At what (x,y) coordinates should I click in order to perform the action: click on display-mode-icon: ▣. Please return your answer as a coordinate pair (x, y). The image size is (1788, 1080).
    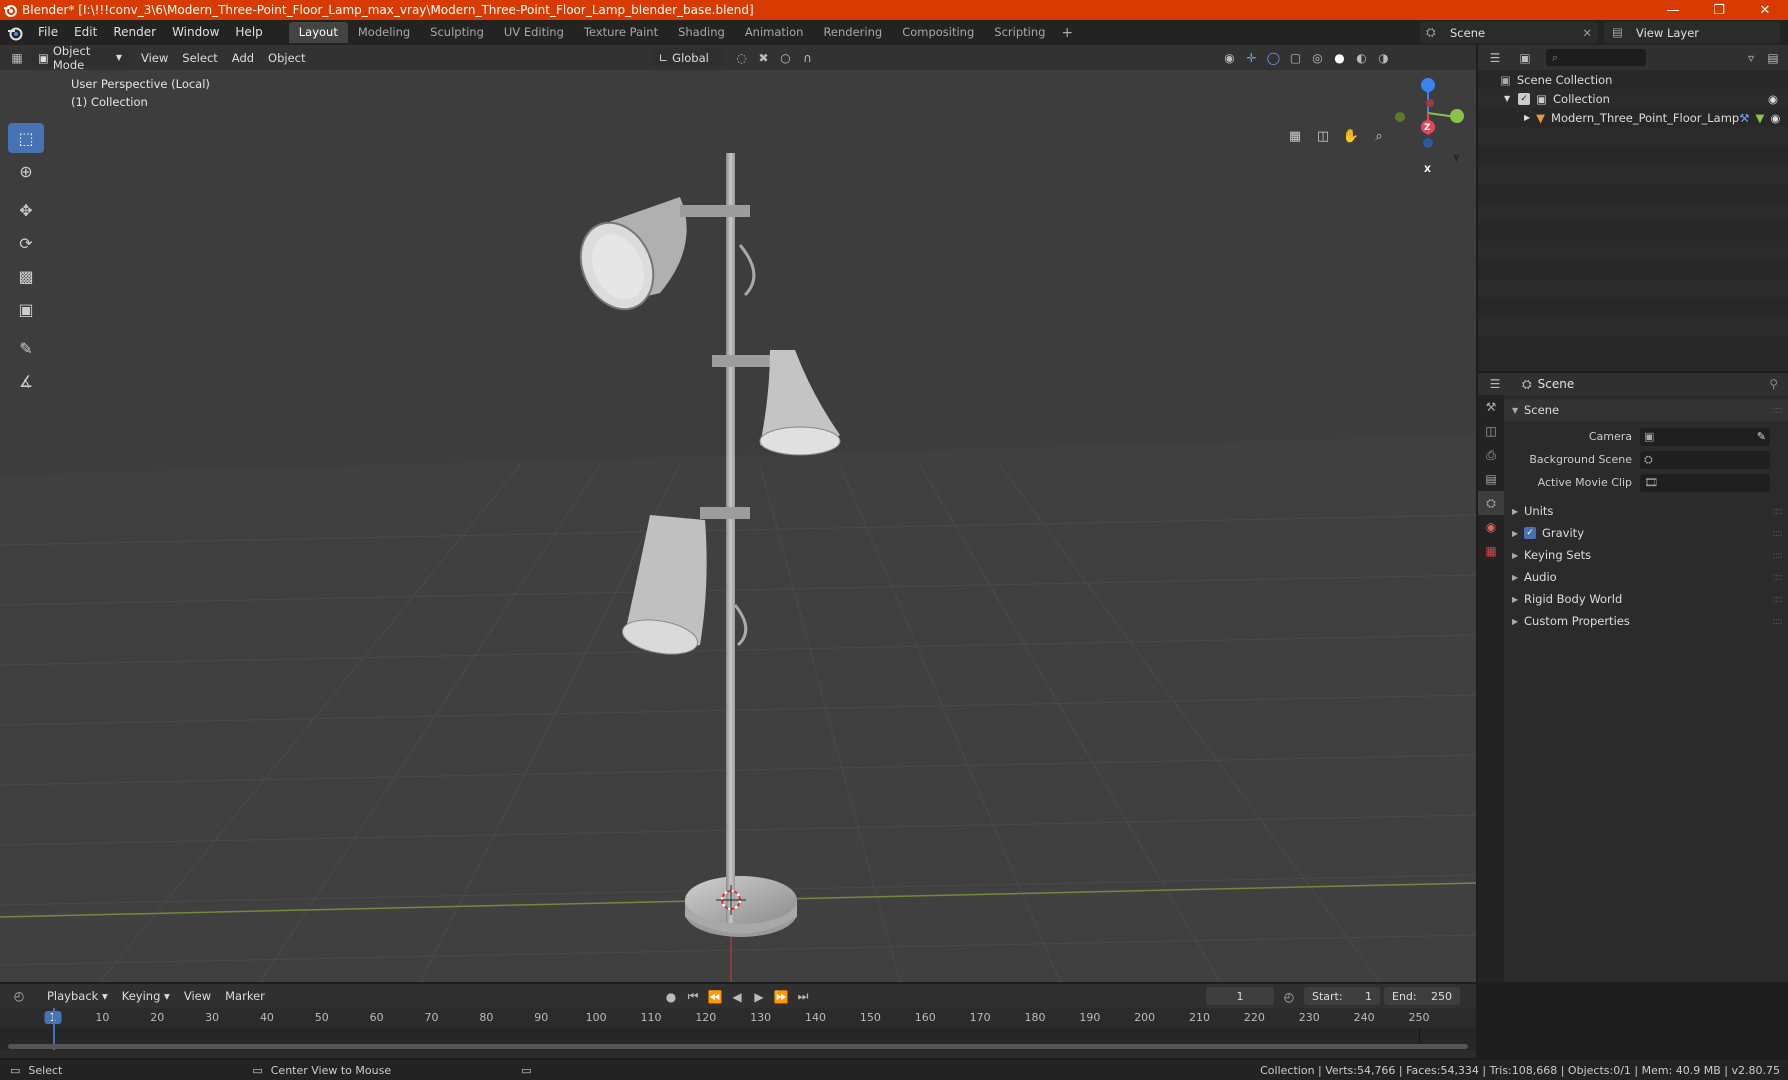
    Looking at the image, I should click on (1525, 57).